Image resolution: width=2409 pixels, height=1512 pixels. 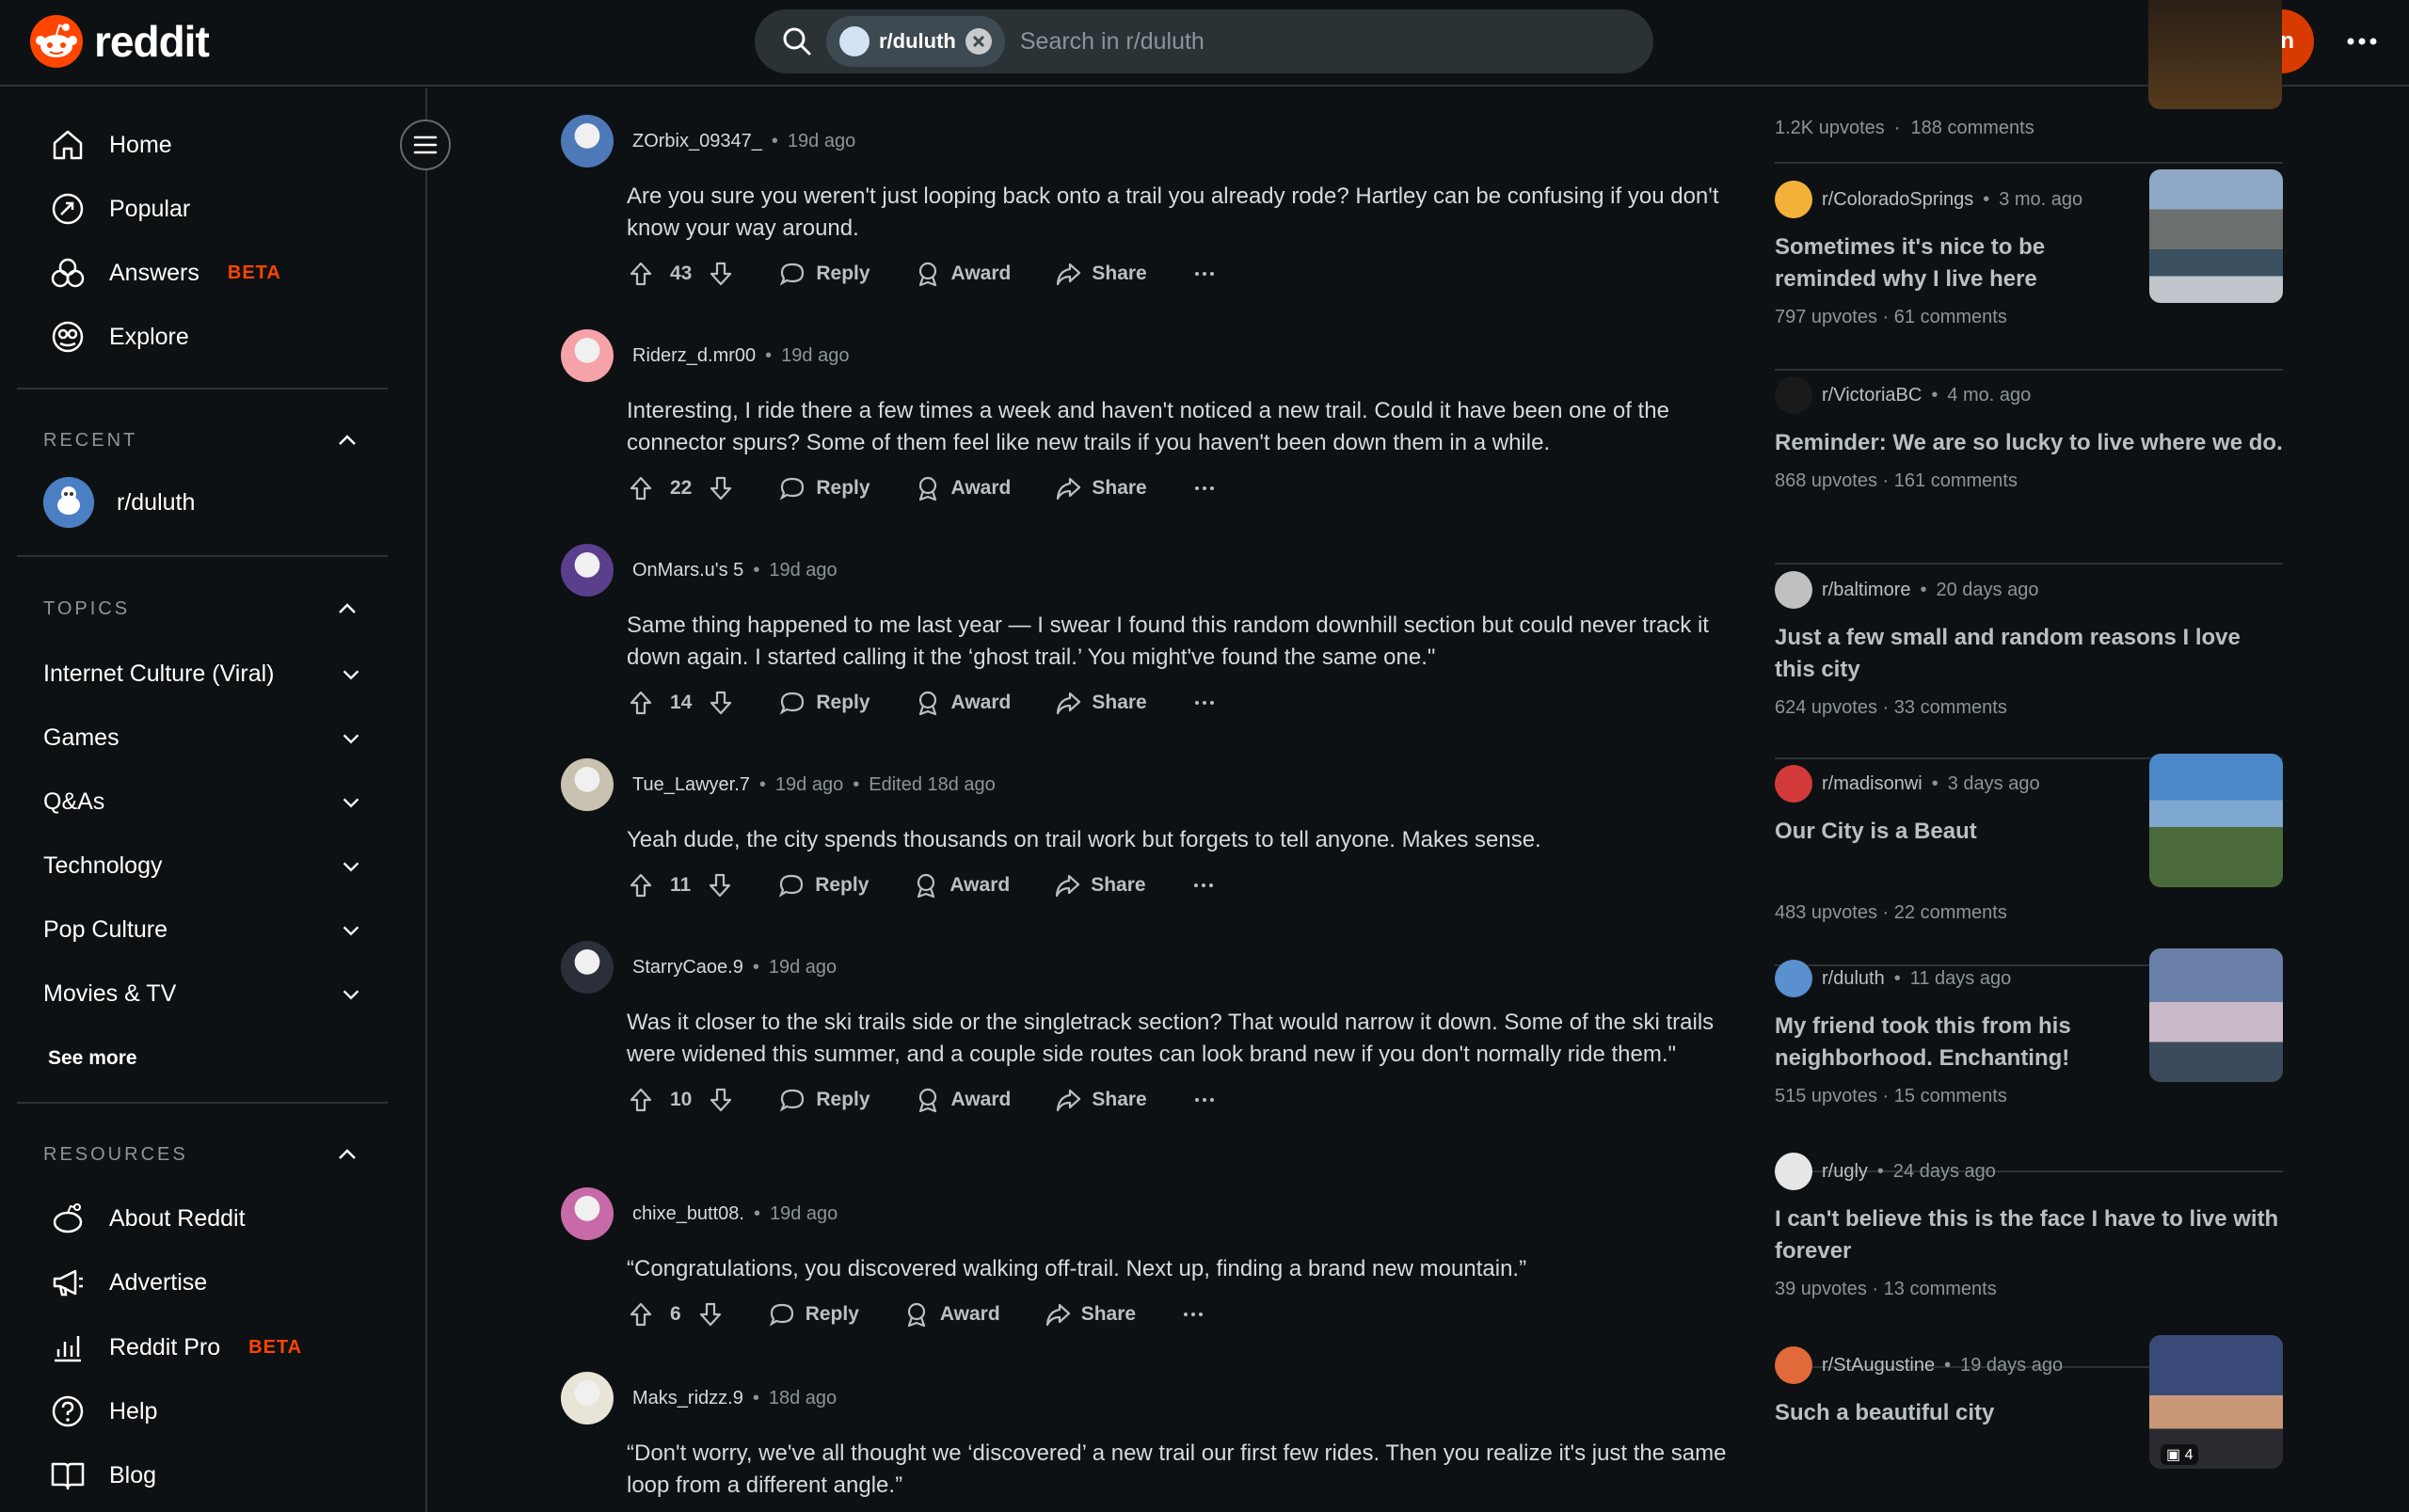 What do you see at coordinates (1845, 1172) in the screenshot?
I see `subreddit-name: r/ugly` at bounding box center [1845, 1172].